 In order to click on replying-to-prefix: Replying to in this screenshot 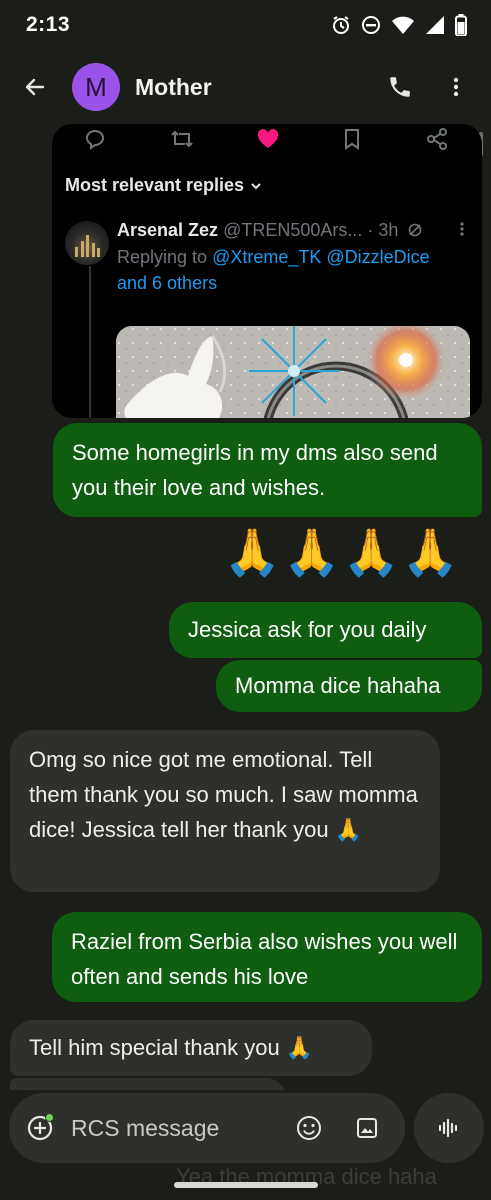, I will do `click(162, 257)`.